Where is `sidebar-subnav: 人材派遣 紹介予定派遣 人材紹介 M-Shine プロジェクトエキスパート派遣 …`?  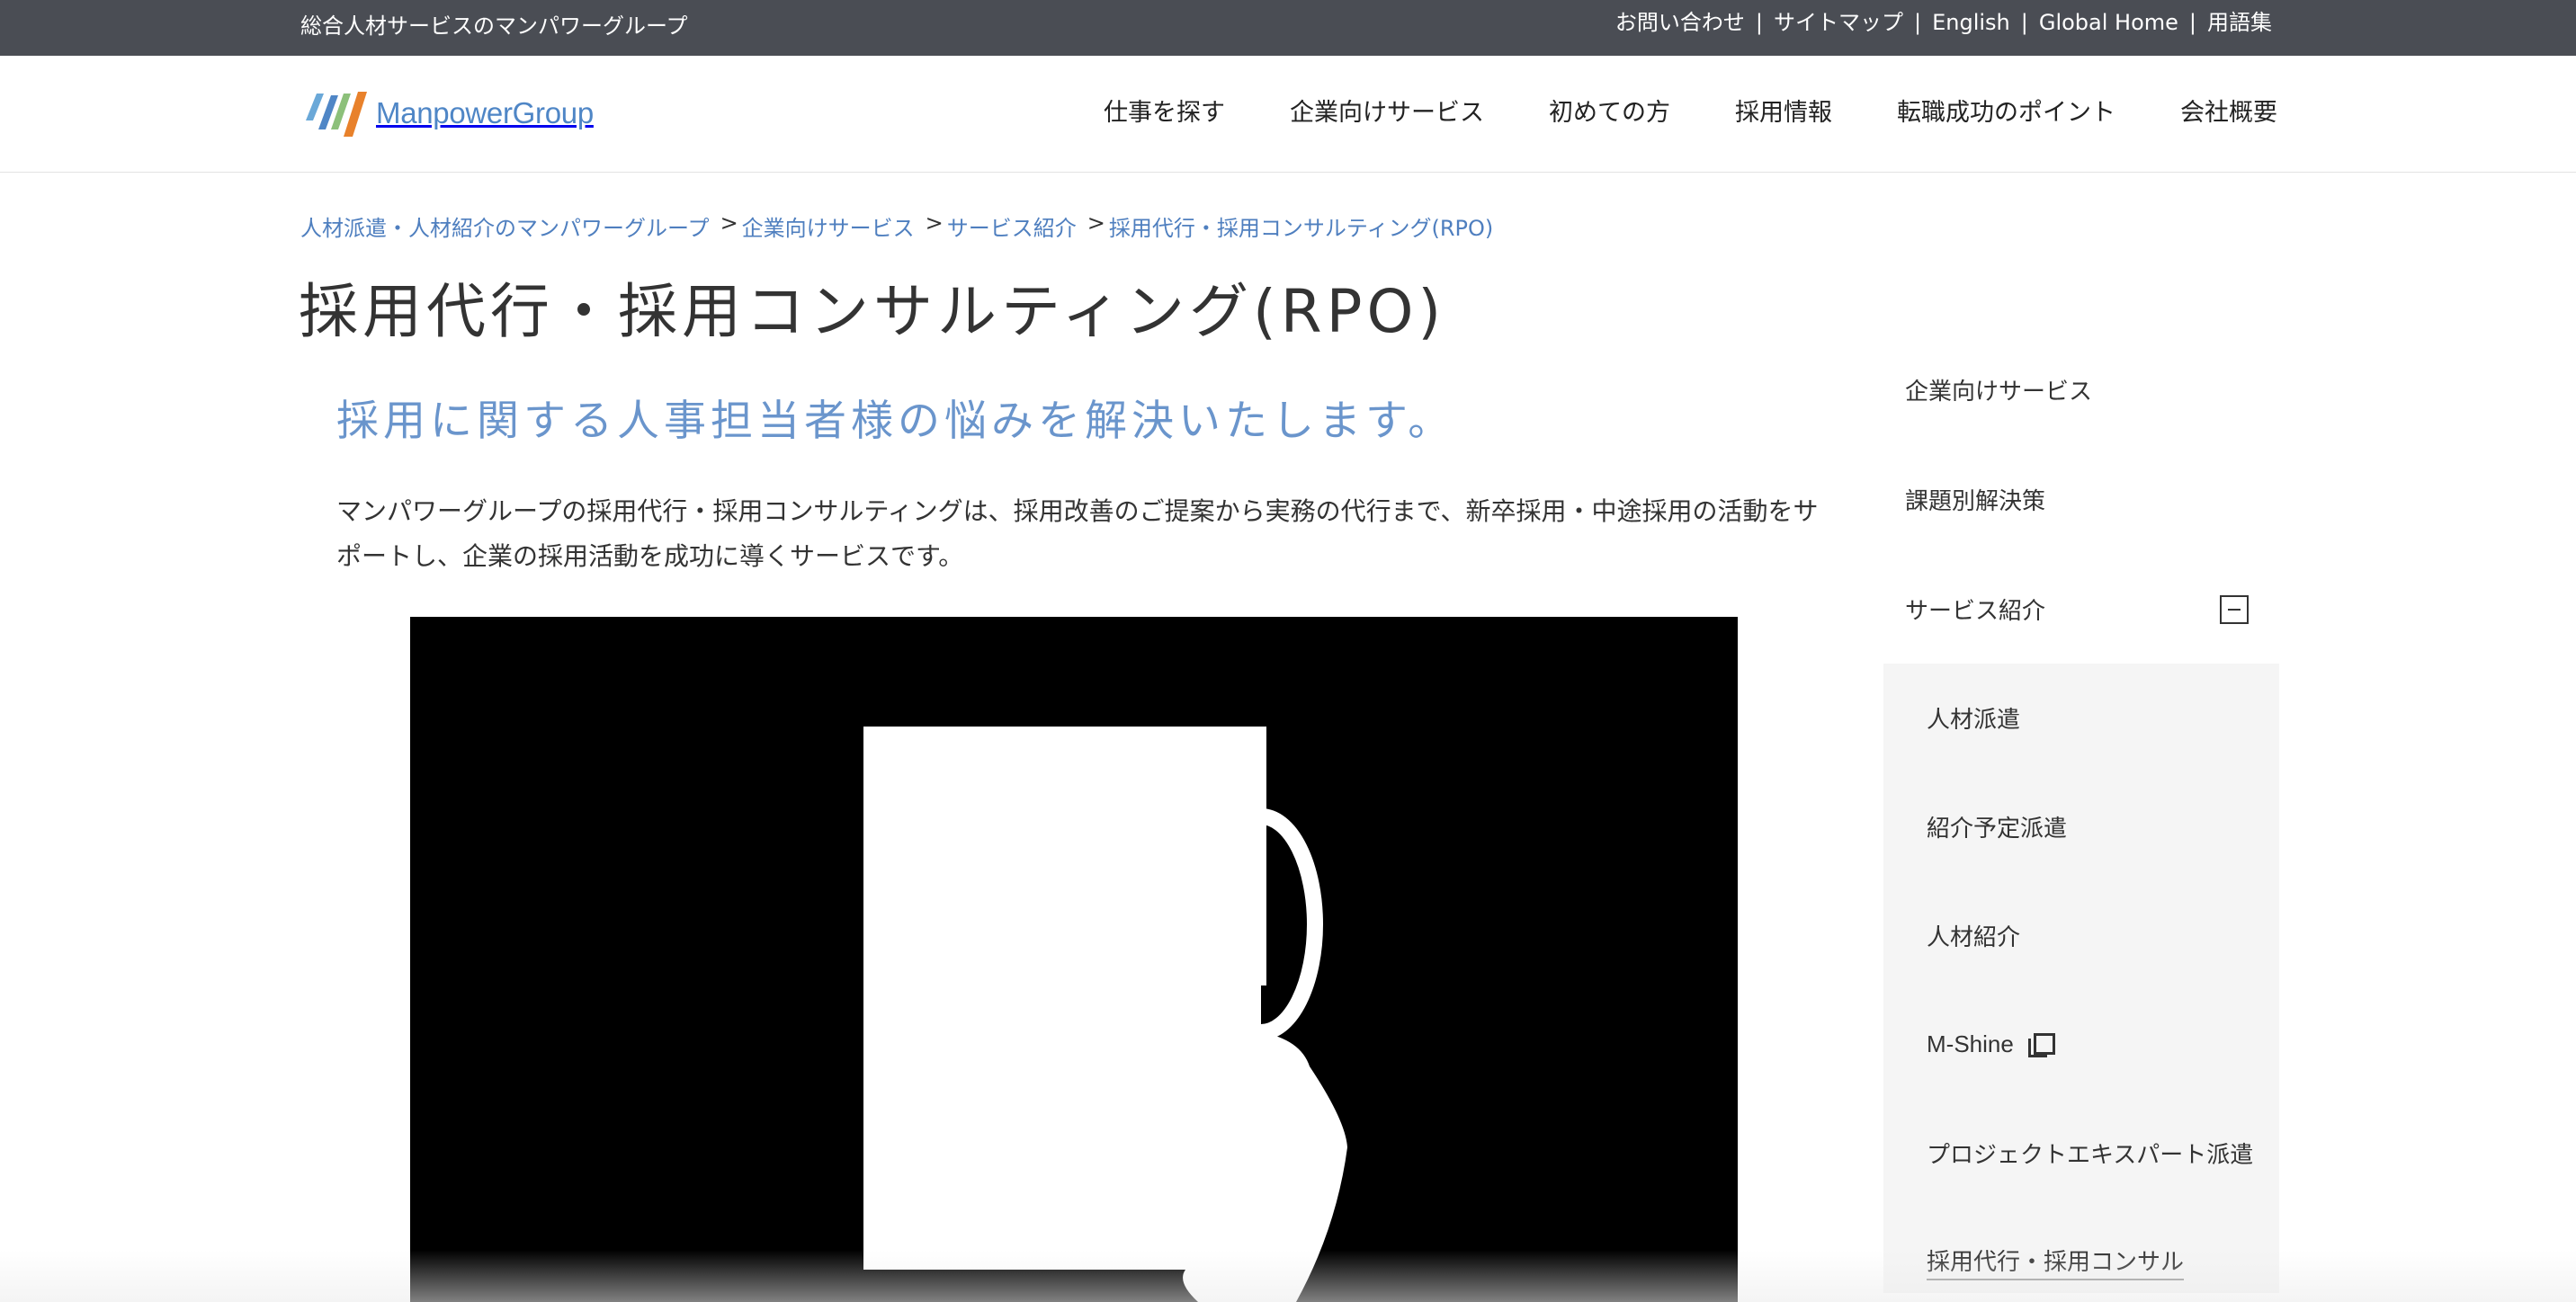 sidebar-subnav: 人材派遣 紹介予定派遣 人材紹介 M-Shine プロジェクトエキスパート派遣 … is located at coordinates (2081, 978).